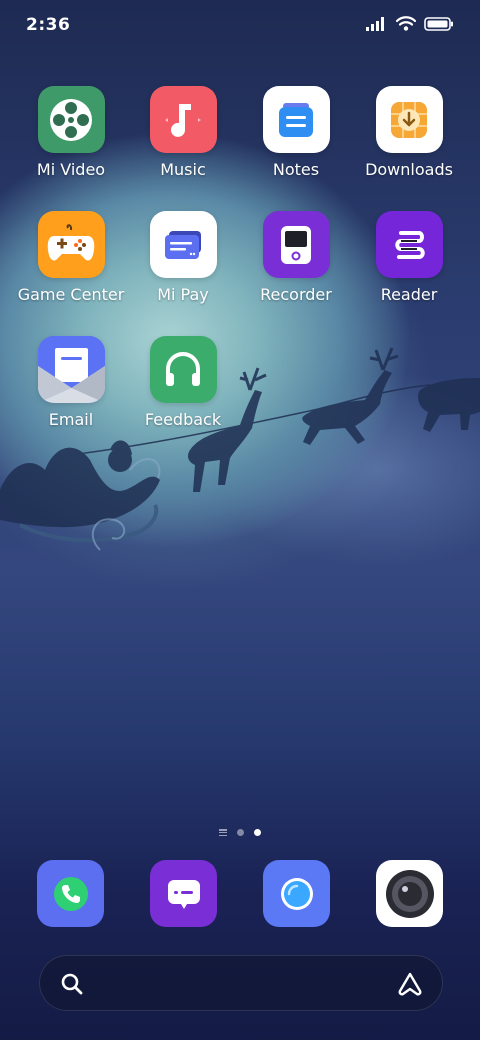 This screenshot has width=480, height=1040. What do you see at coordinates (183, 169) in the screenshot?
I see `app-label: Music` at bounding box center [183, 169].